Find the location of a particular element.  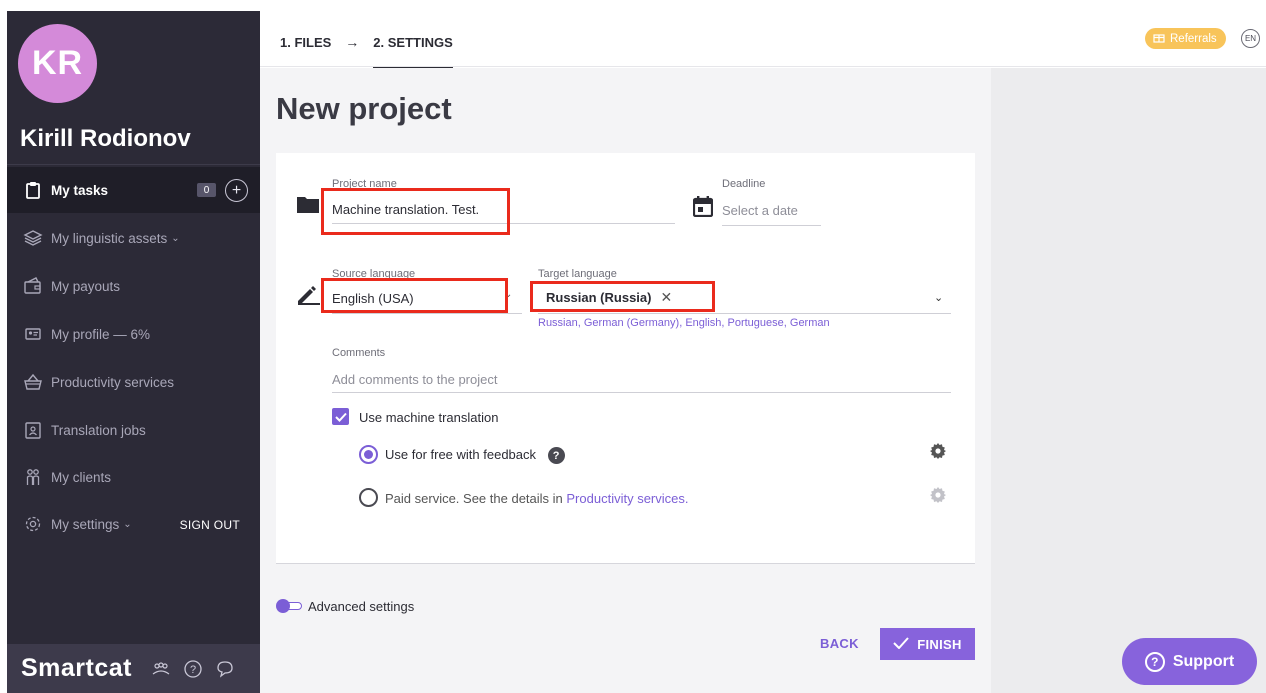

sidebar-item-label: My payouts is located at coordinates (86, 286).